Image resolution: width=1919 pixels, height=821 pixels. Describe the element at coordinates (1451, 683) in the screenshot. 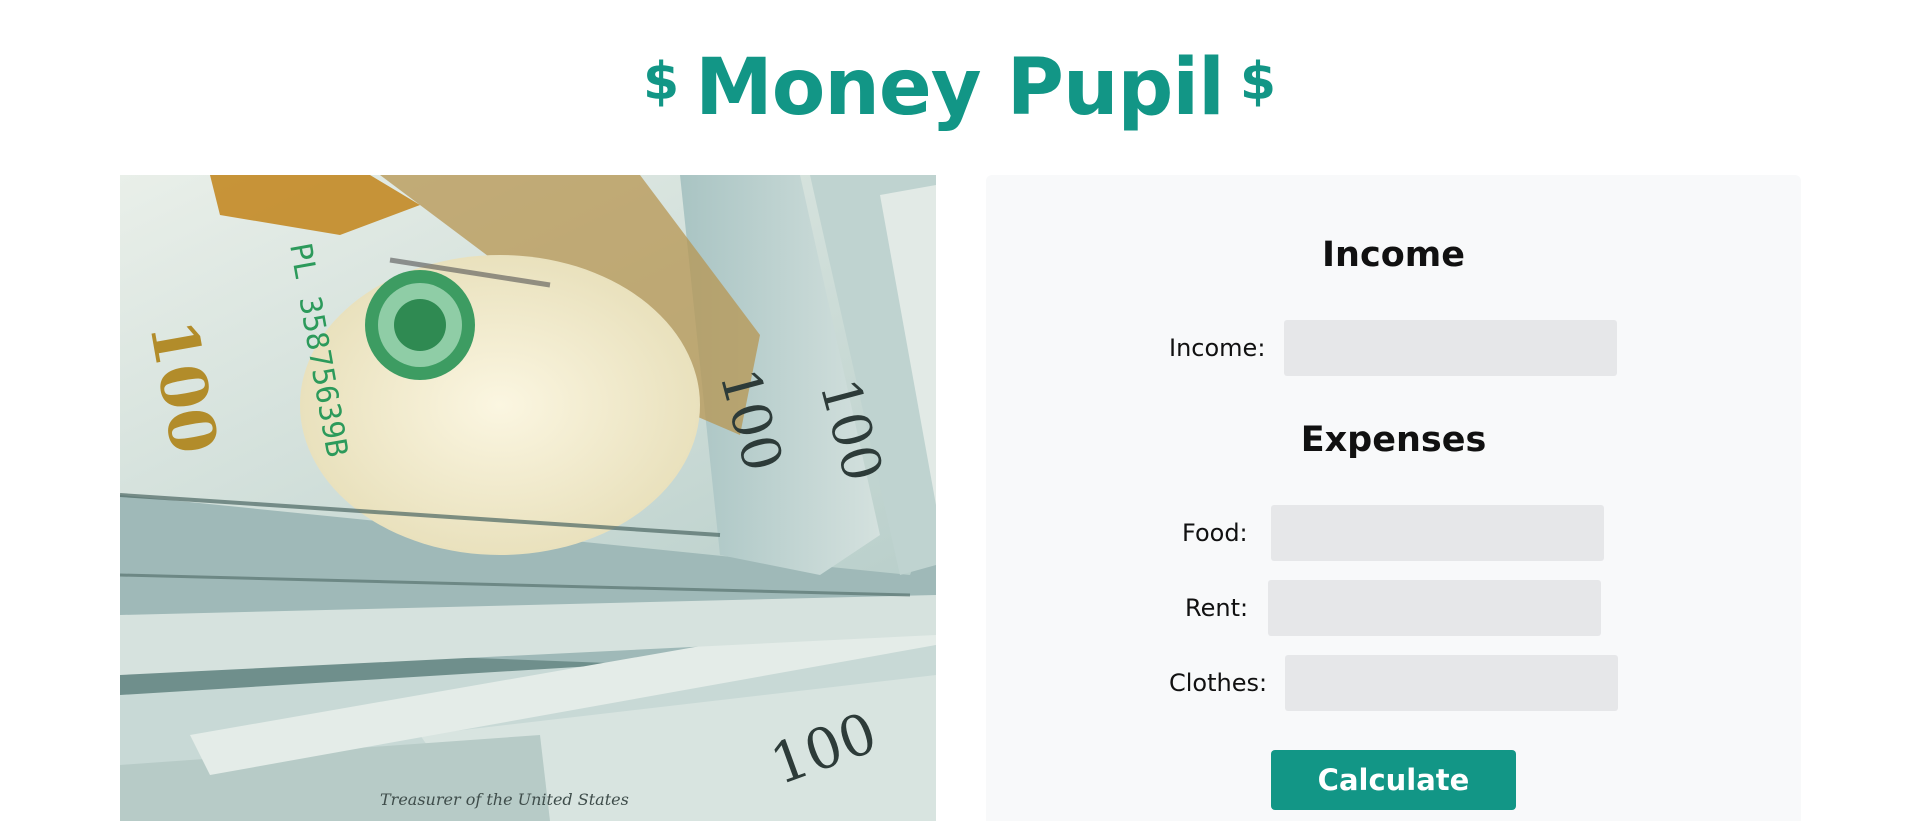

I see `clothes-input` at that location.